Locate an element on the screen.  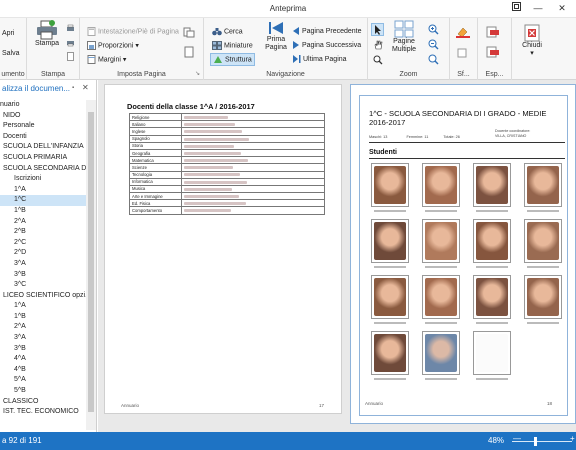
pagina-successiva-button: Pagina Successiva is located at coordinates (326, 45).